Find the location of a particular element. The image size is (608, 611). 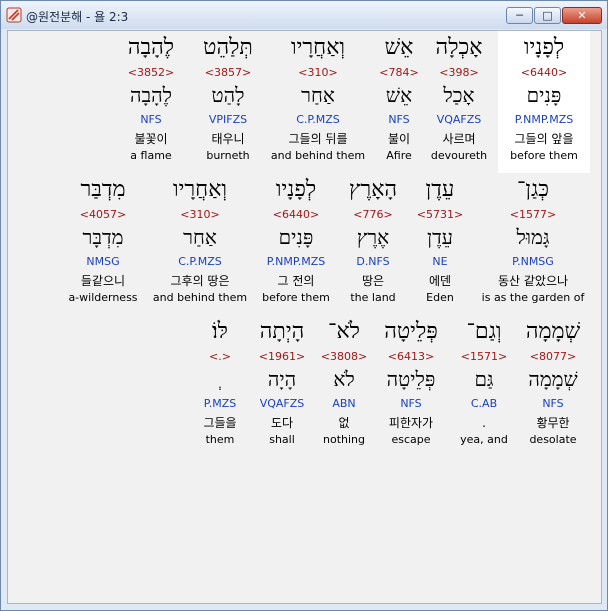

english-gloss: is as the garden of is located at coordinates (533, 297).